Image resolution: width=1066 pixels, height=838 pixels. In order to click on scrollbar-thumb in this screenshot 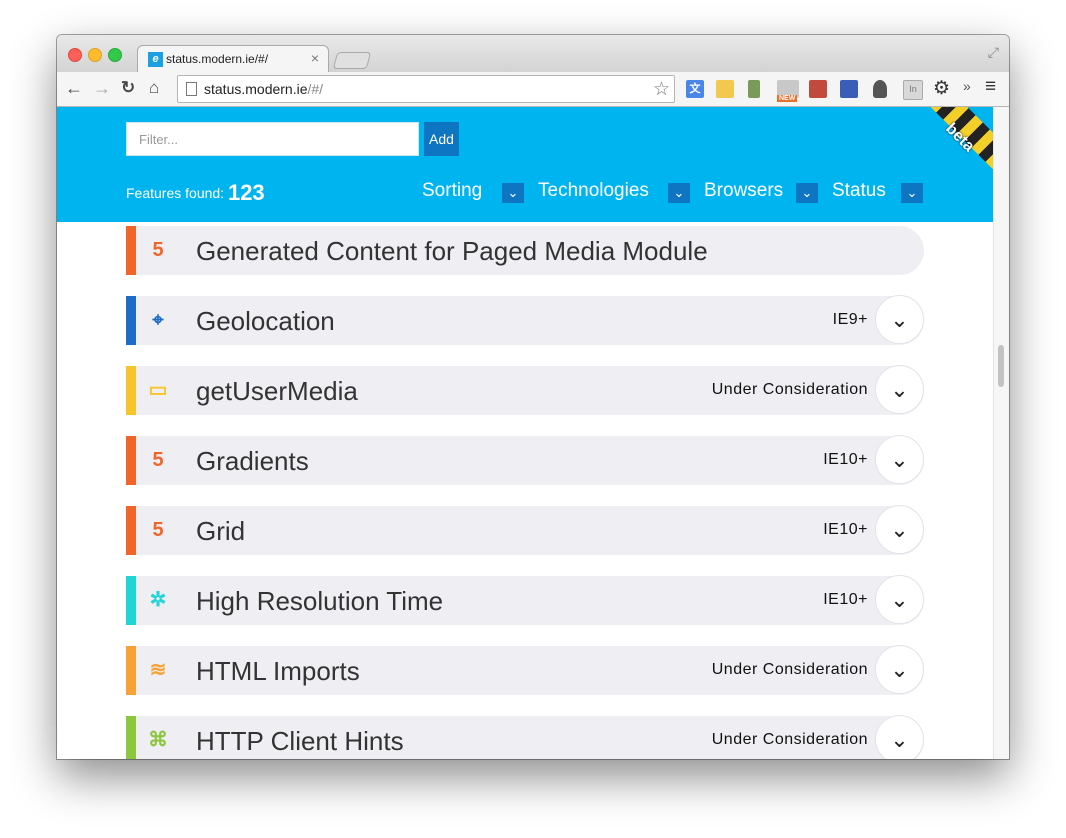, I will do `click(1001, 366)`.